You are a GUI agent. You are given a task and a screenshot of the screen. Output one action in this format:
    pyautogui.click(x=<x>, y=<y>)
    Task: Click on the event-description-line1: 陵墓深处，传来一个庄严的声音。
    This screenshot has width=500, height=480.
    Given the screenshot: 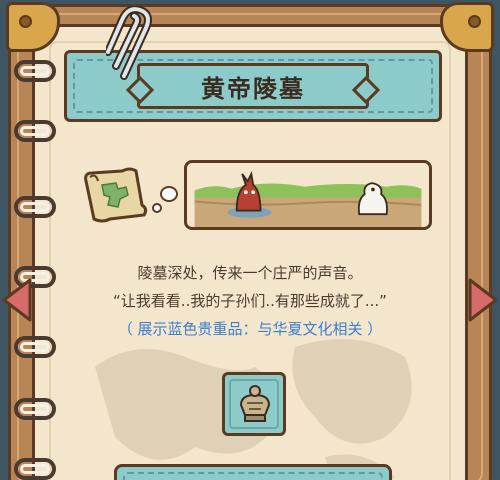 What is the action you would take?
    pyautogui.click(x=250, y=273)
    